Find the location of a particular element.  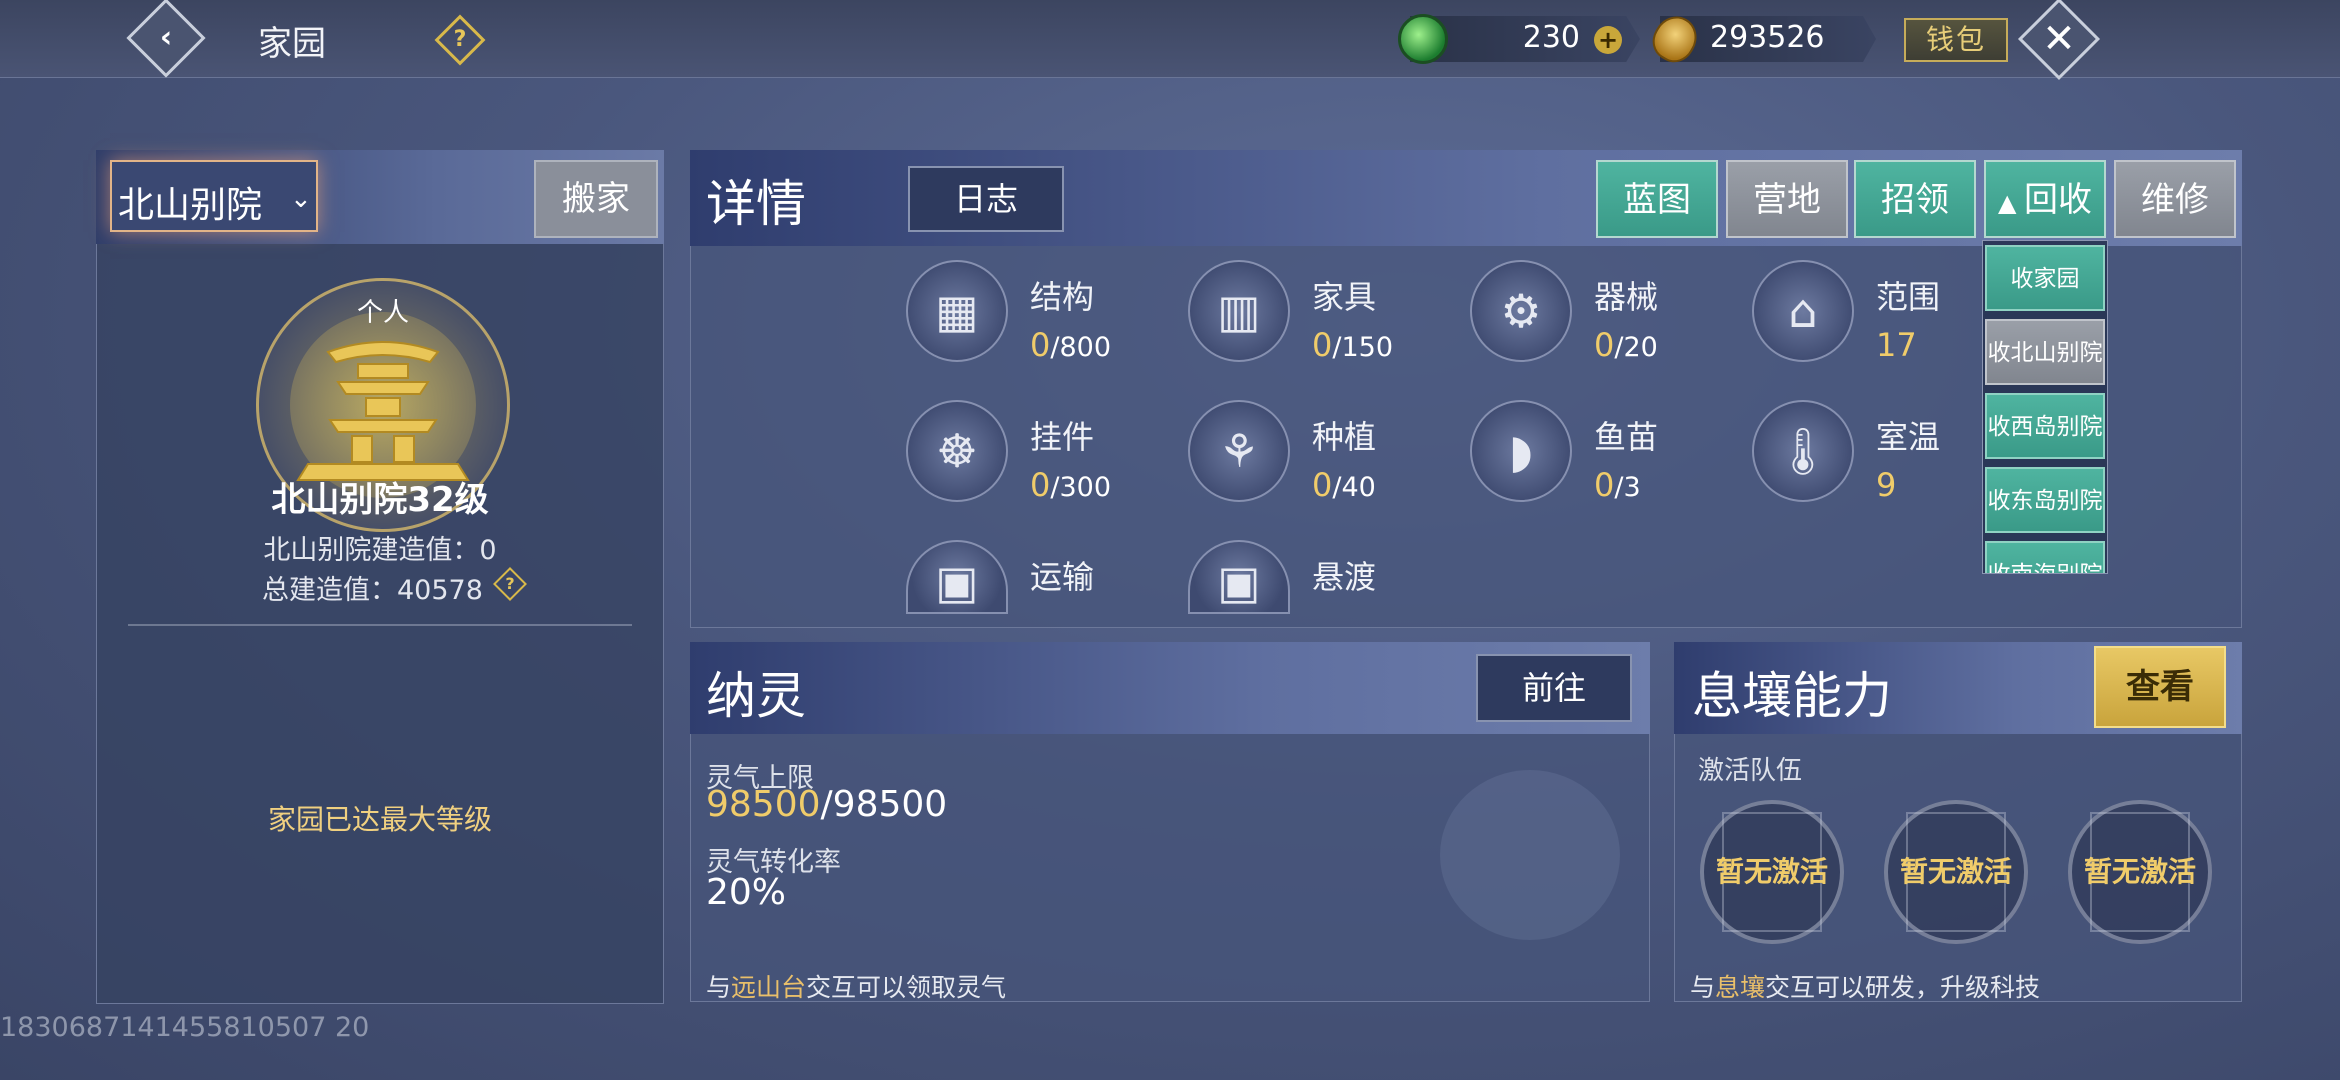

xirang-tip-suffix: 交互可以研发，升级科技 is located at coordinates (1903, 987).